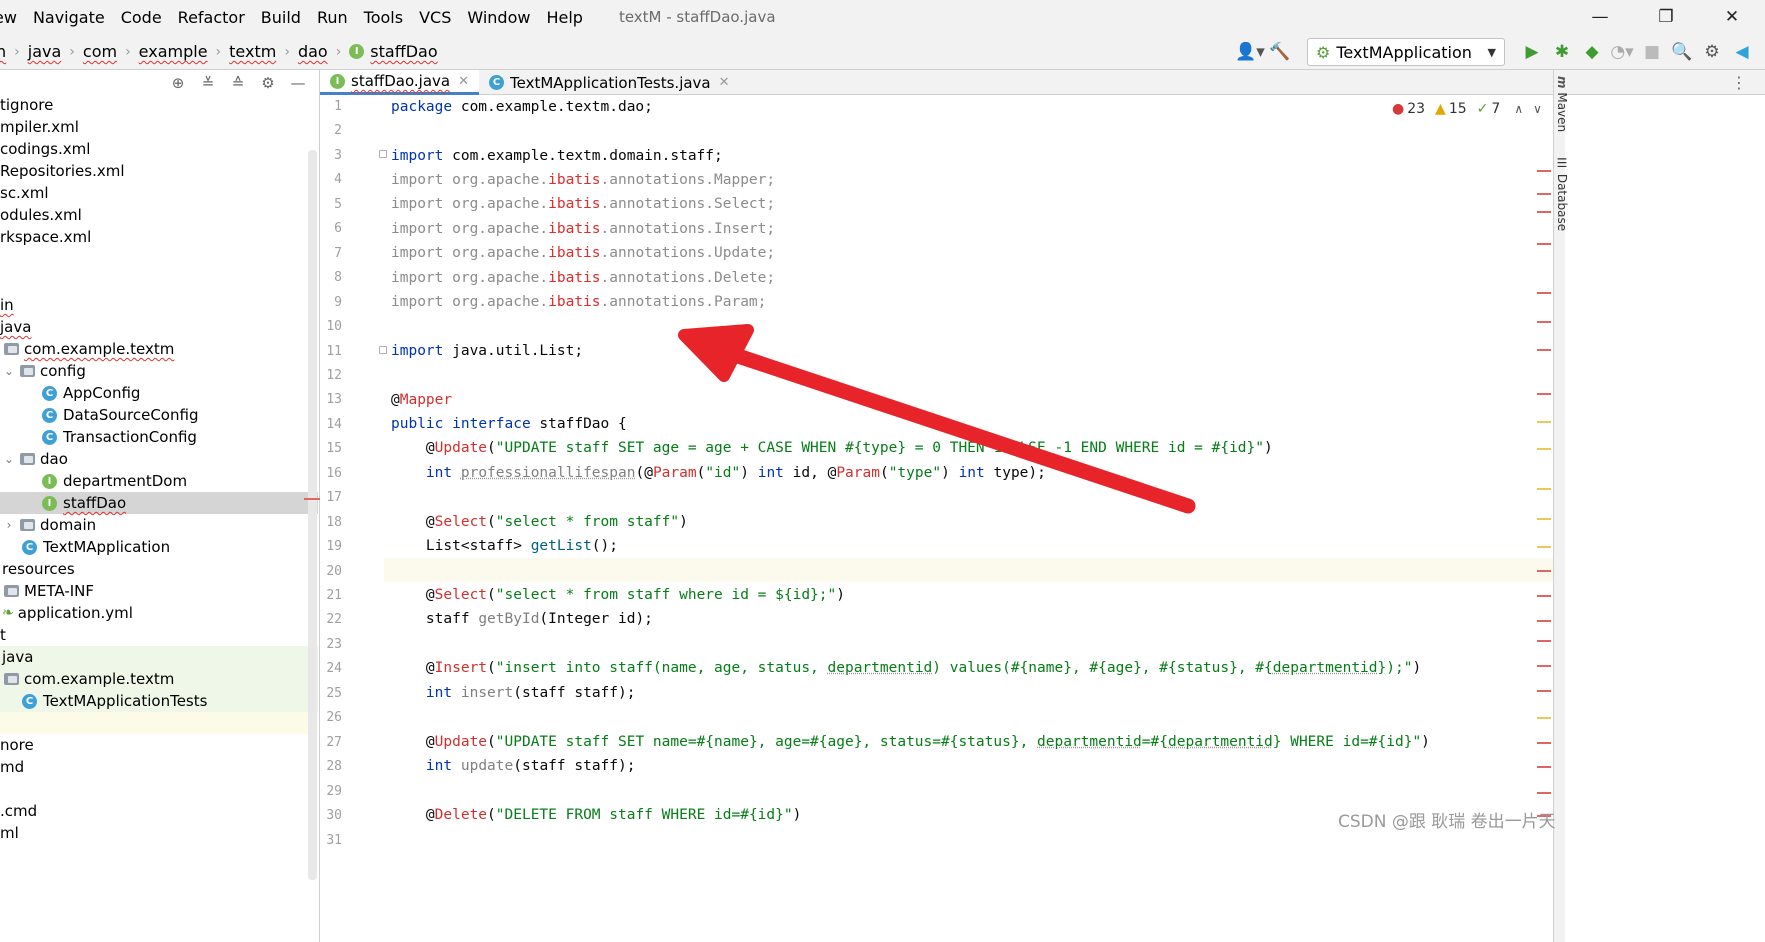 The image size is (1765, 942). What do you see at coordinates (1666, 17) in the screenshot?
I see `restore-button: ❐` at bounding box center [1666, 17].